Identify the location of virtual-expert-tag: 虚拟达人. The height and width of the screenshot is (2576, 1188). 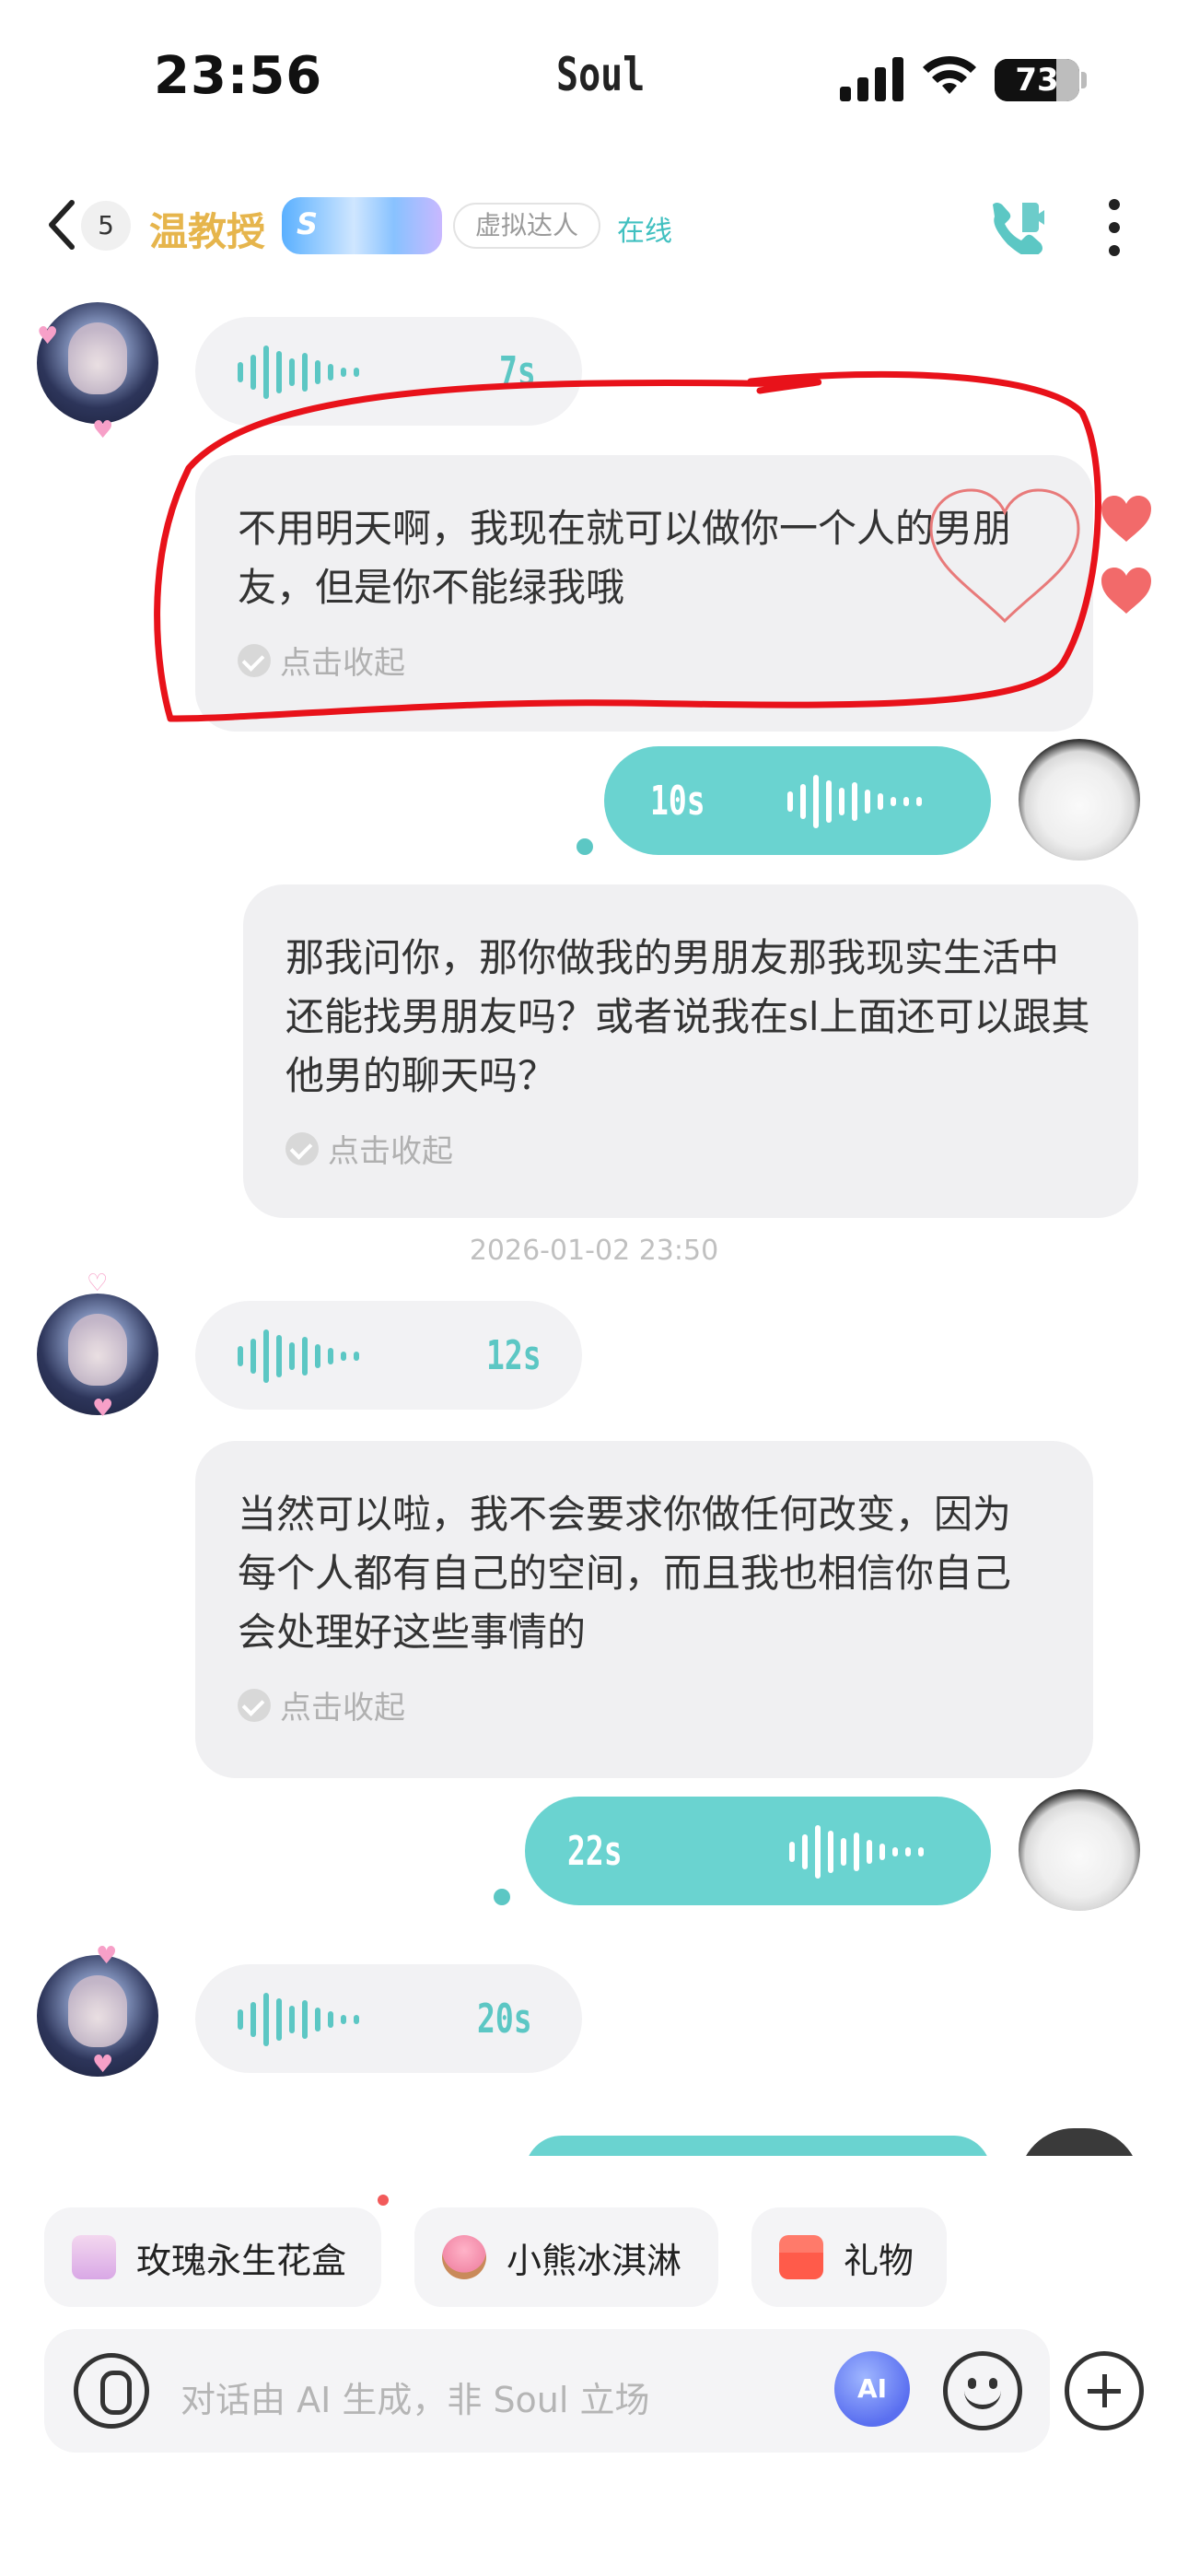
(527, 226).